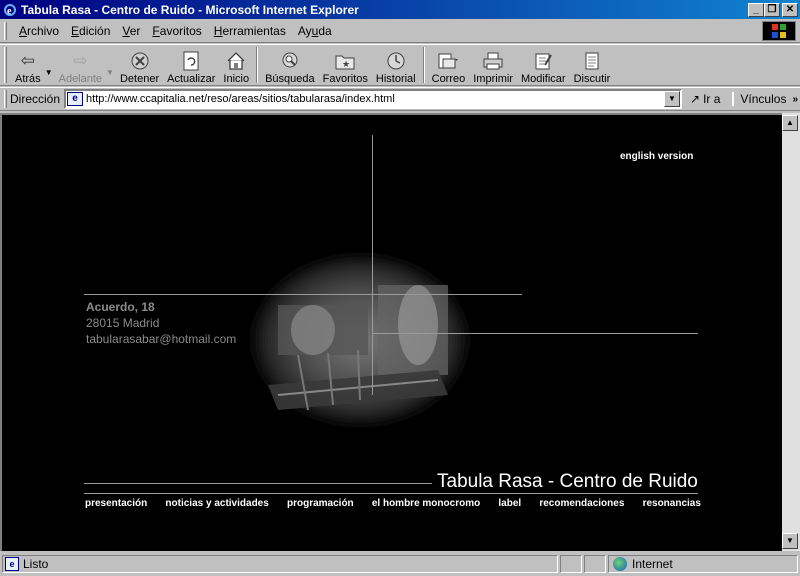 The width and height of the screenshot is (800, 576). Describe the element at coordinates (391, 493) in the screenshot. I see `nav-rule` at that location.